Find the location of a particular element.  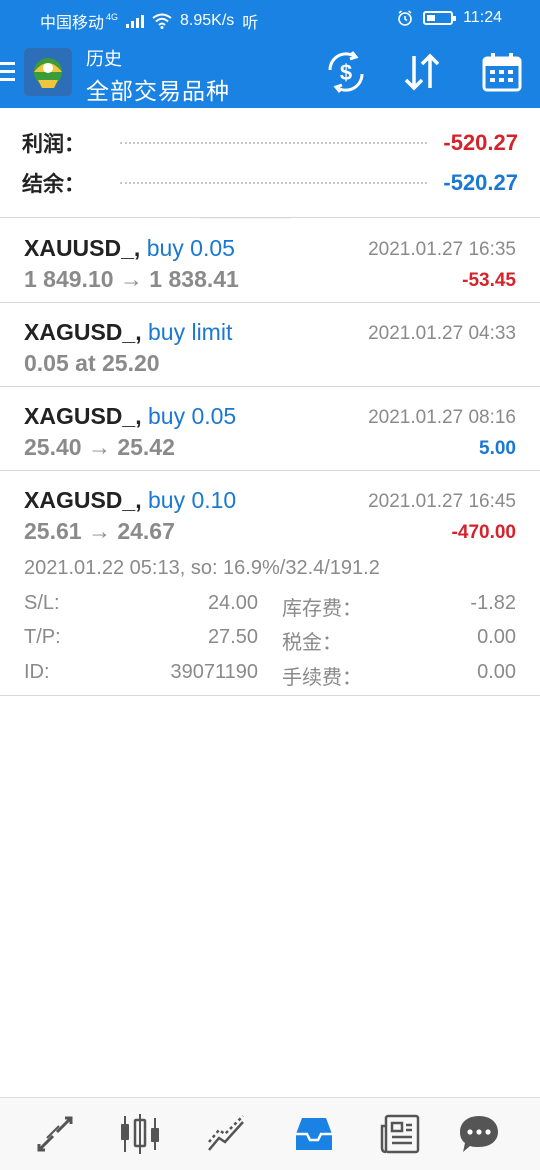

alarm-icon is located at coordinates (405, 18).